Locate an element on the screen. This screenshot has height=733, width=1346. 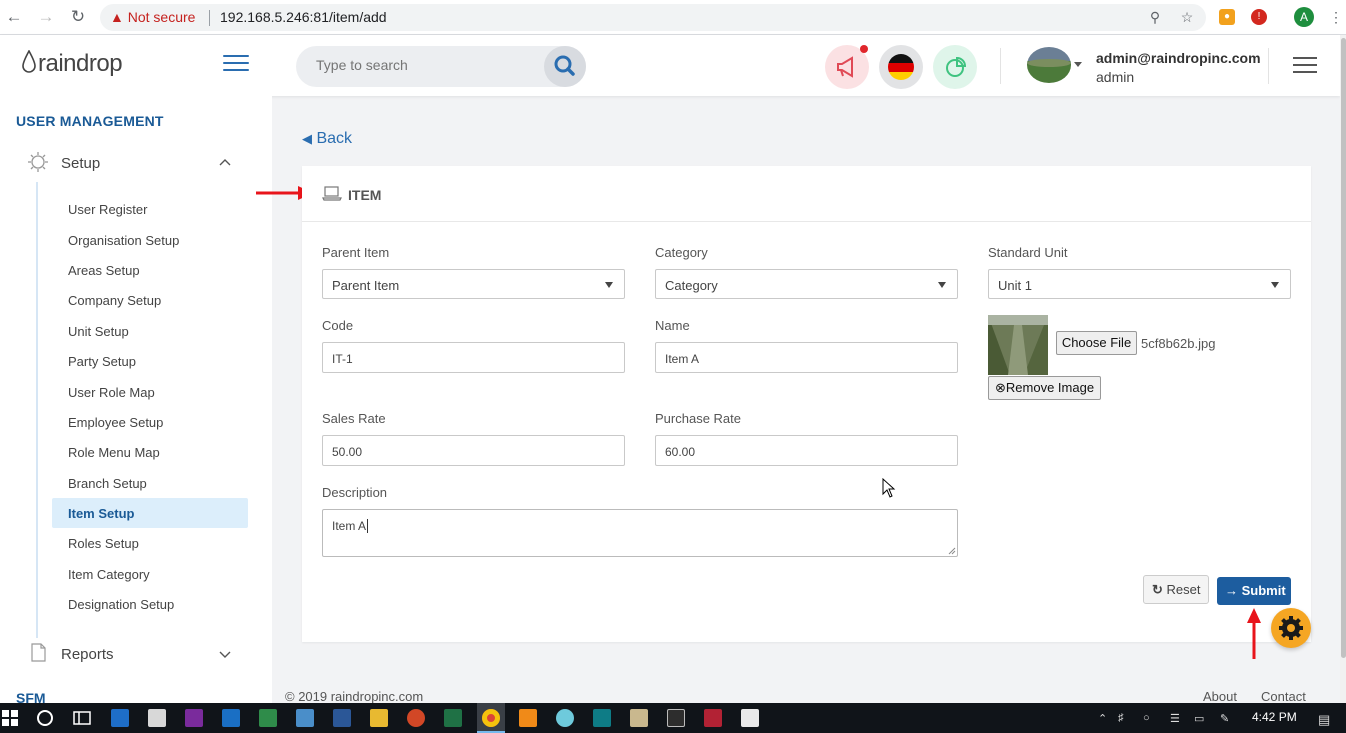
tray-app-icon: ○ is located at coordinates (1146, 718).